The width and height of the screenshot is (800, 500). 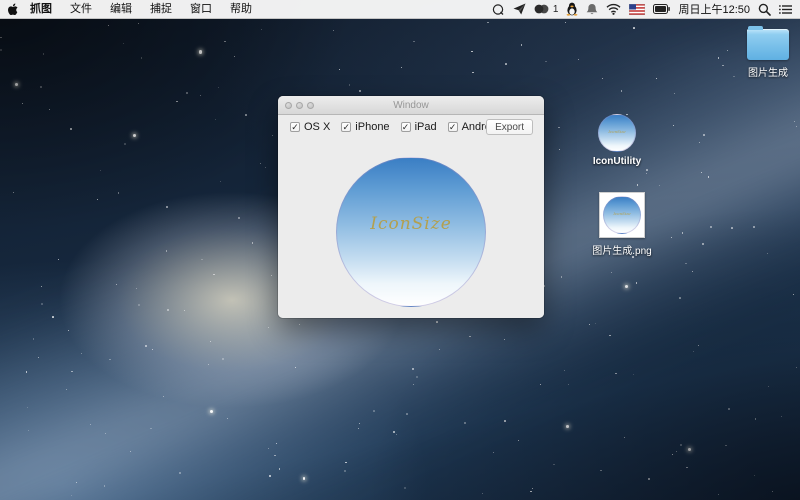 I want to click on minimize-button, so click(x=299, y=105).